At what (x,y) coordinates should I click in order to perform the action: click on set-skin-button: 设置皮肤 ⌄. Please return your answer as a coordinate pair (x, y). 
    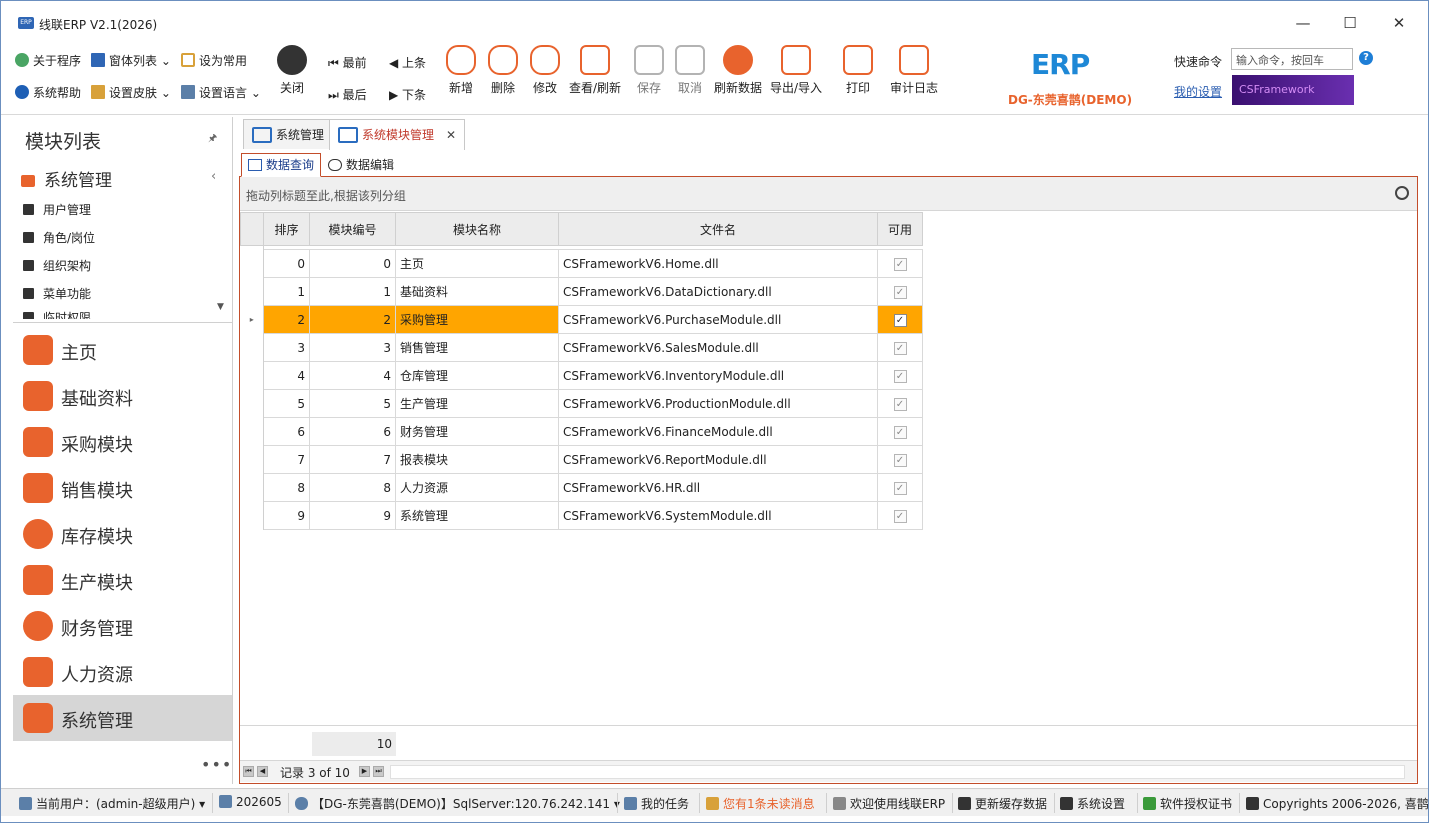
    Looking at the image, I should click on (131, 93).